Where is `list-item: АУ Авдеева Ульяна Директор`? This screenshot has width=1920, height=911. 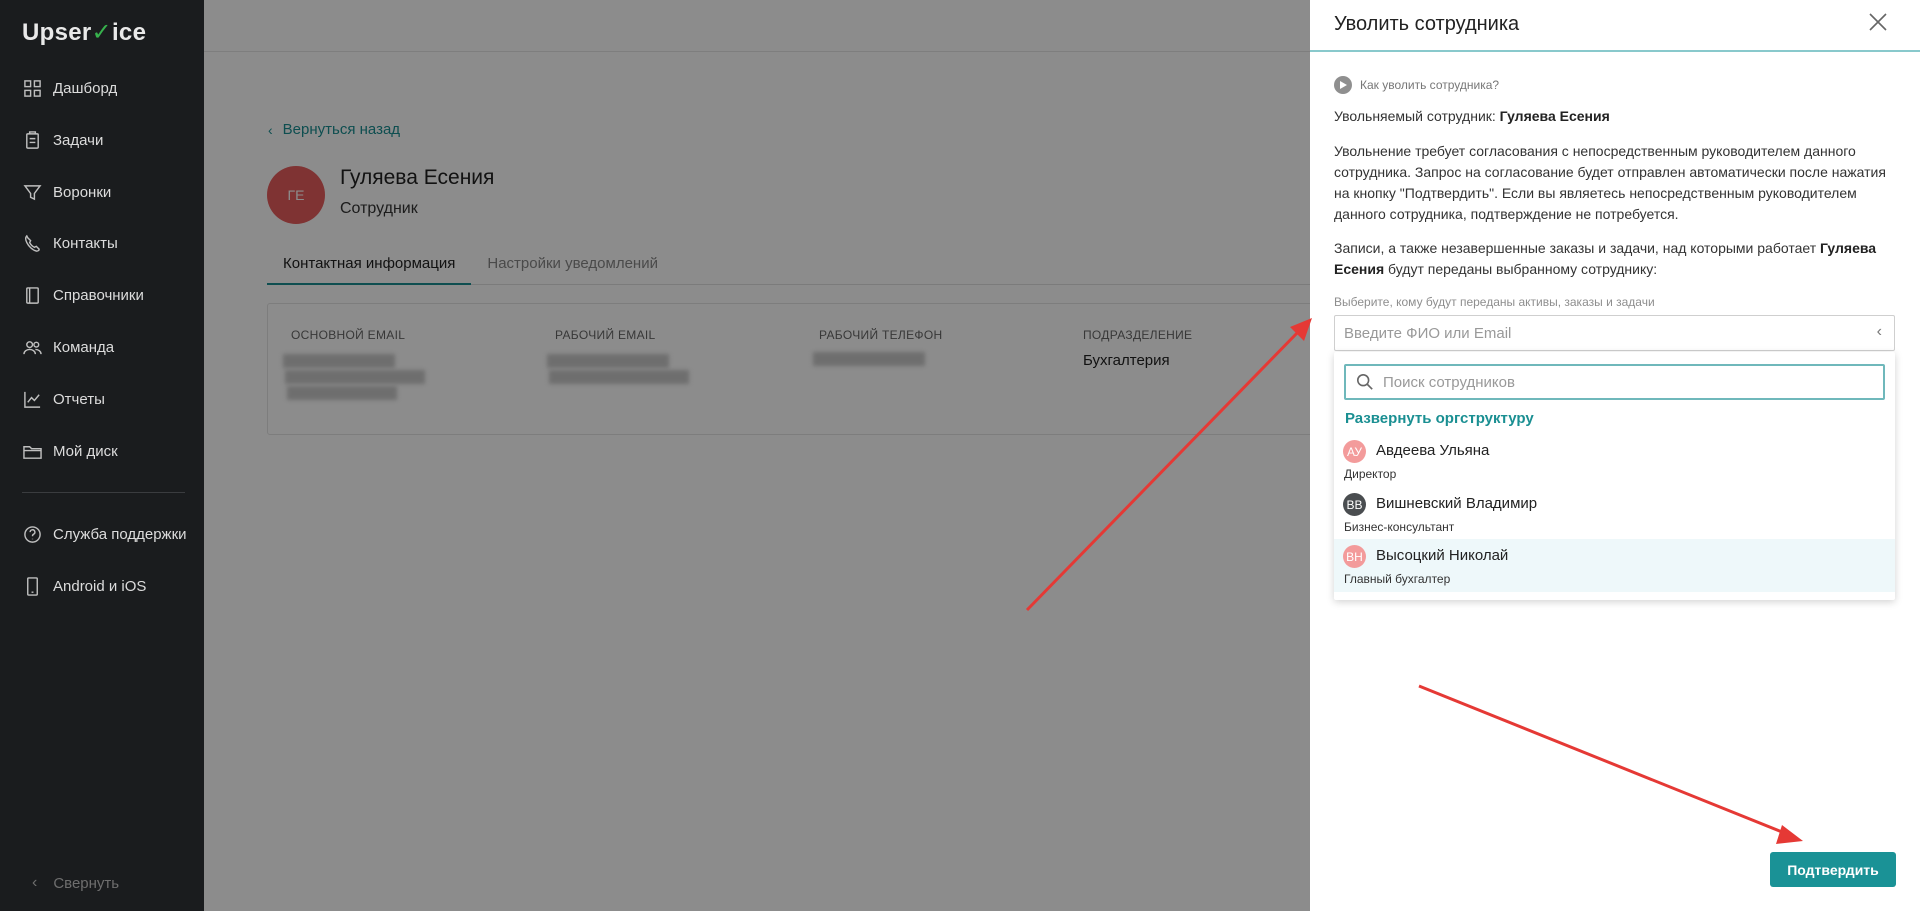
list-item: АУ Авдеева Ульяна Директор is located at coordinates (1614, 460).